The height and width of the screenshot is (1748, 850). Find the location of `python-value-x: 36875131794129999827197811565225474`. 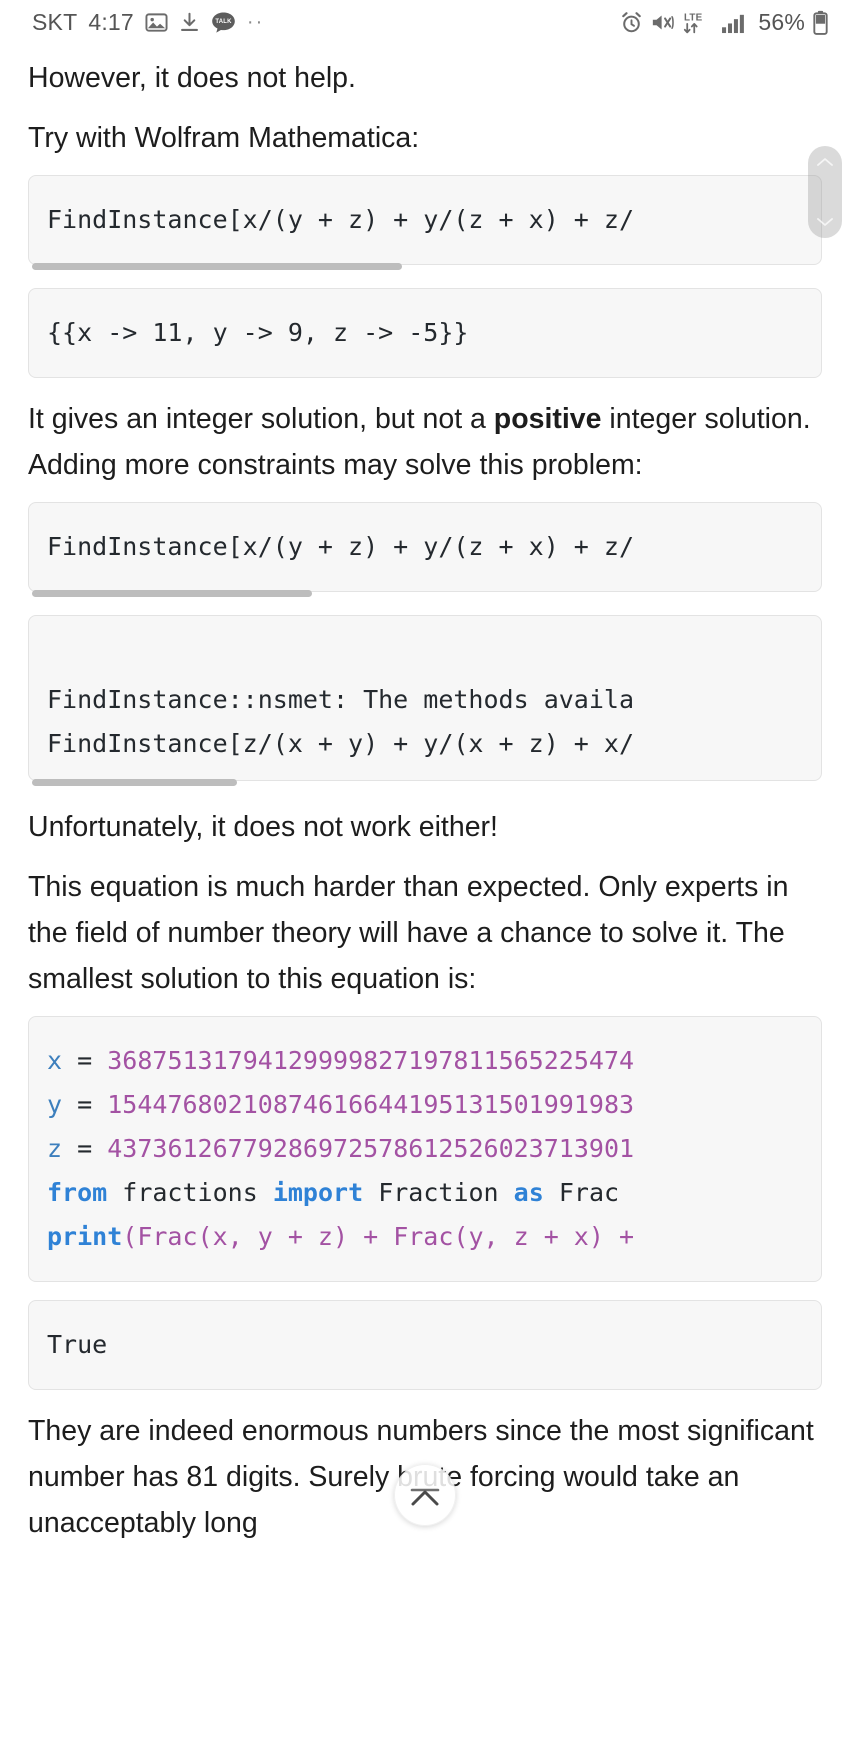

python-value-x: 36875131794129999827197811565225474 is located at coordinates (371, 1060).